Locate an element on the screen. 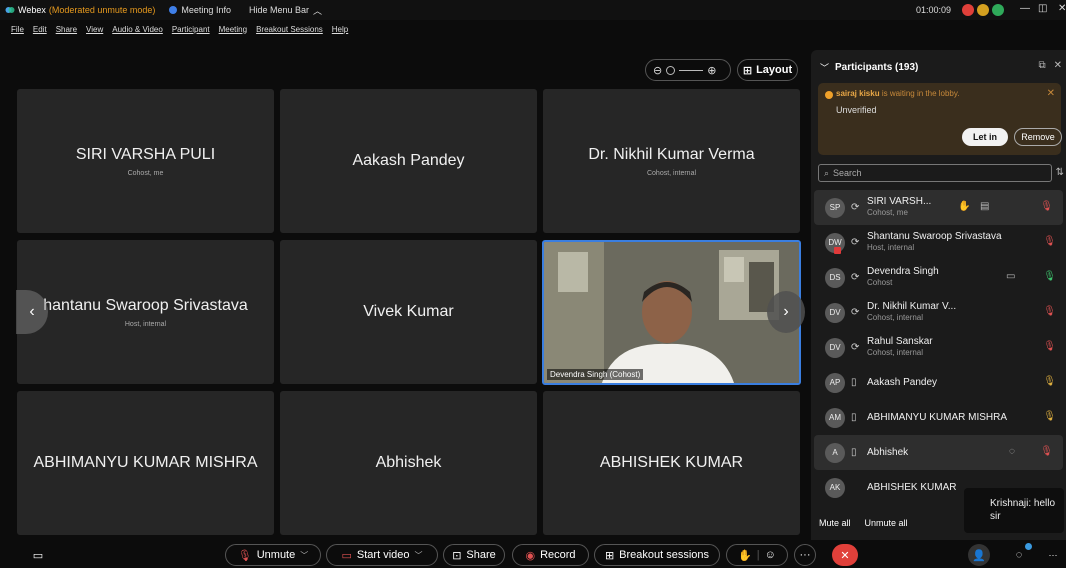  layout-button: ⊞ Layout is located at coordinates (767, 70).